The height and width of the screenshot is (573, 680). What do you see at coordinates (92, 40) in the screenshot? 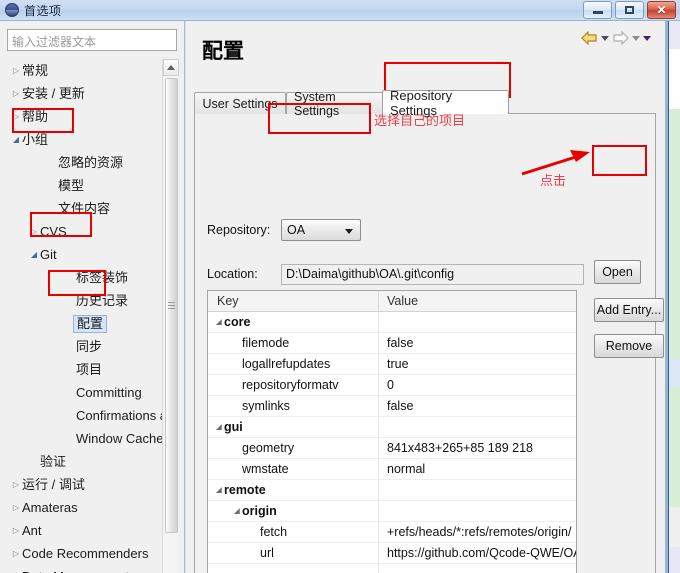
I see `filter-input: 输入过滤器文本` at bounding box center [92, 40].